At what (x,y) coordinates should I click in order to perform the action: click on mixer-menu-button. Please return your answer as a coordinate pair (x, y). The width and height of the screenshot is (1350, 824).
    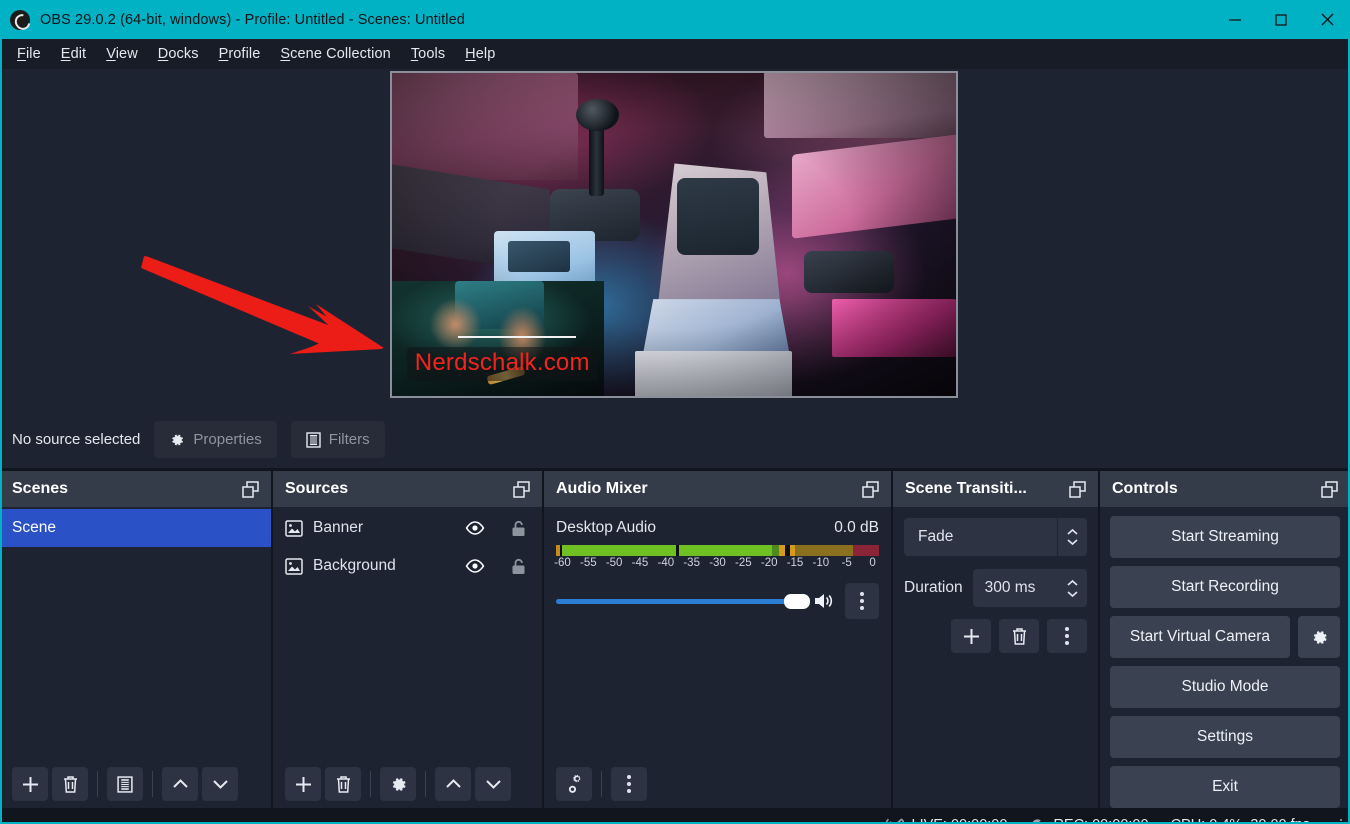
    Looking at the image, I should click on (629, 784).